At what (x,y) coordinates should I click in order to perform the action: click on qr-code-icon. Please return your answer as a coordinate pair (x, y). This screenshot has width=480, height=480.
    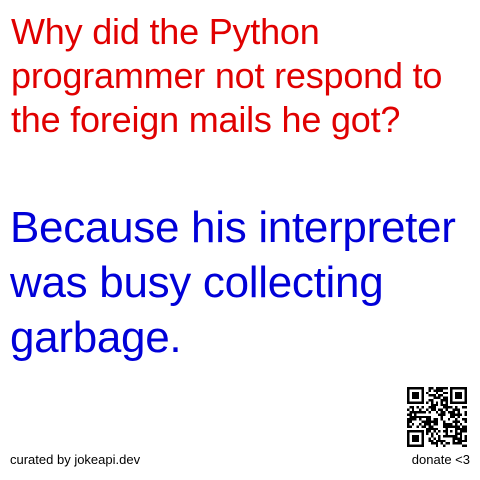
    Looking at the image, I should click on (437, 417).